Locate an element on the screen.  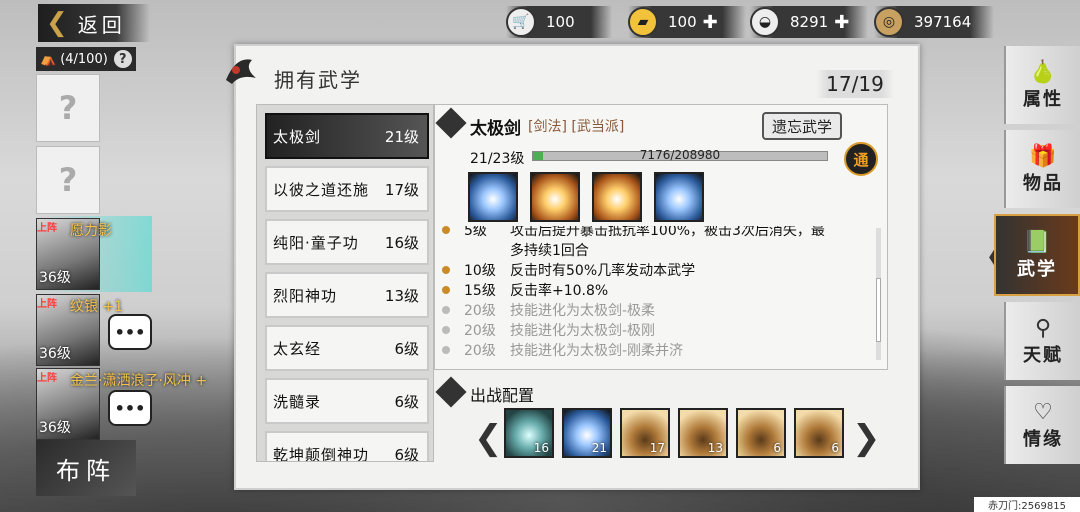
currency-copper: ◎ 397164 is located at coordinates (934, 22).